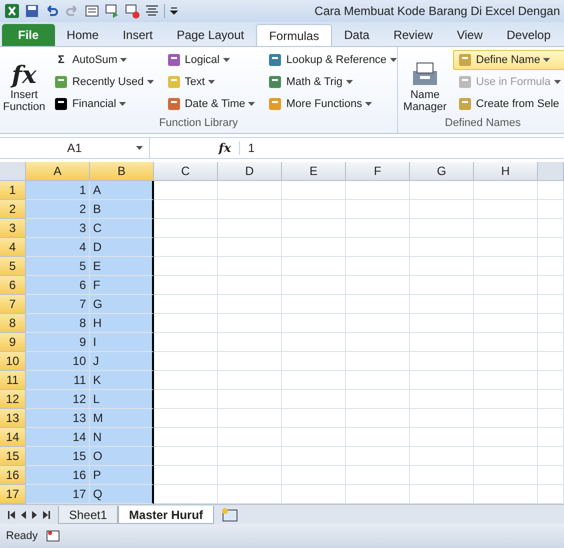 Image resolution: width=564 pixels, height=548 pixels. What do you see at coordinates (88, 515) in the screenshot?
I see `sheet-tab: Sheet1` at bounding box center [88, 515].